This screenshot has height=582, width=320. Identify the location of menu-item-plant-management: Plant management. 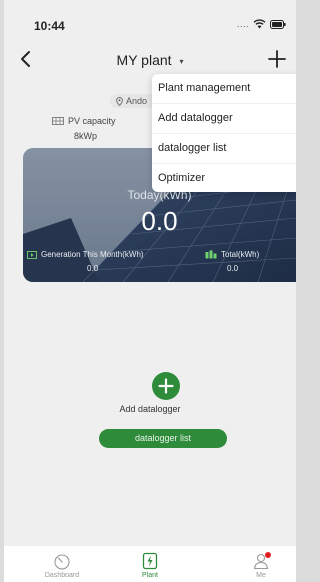
(224, 89).